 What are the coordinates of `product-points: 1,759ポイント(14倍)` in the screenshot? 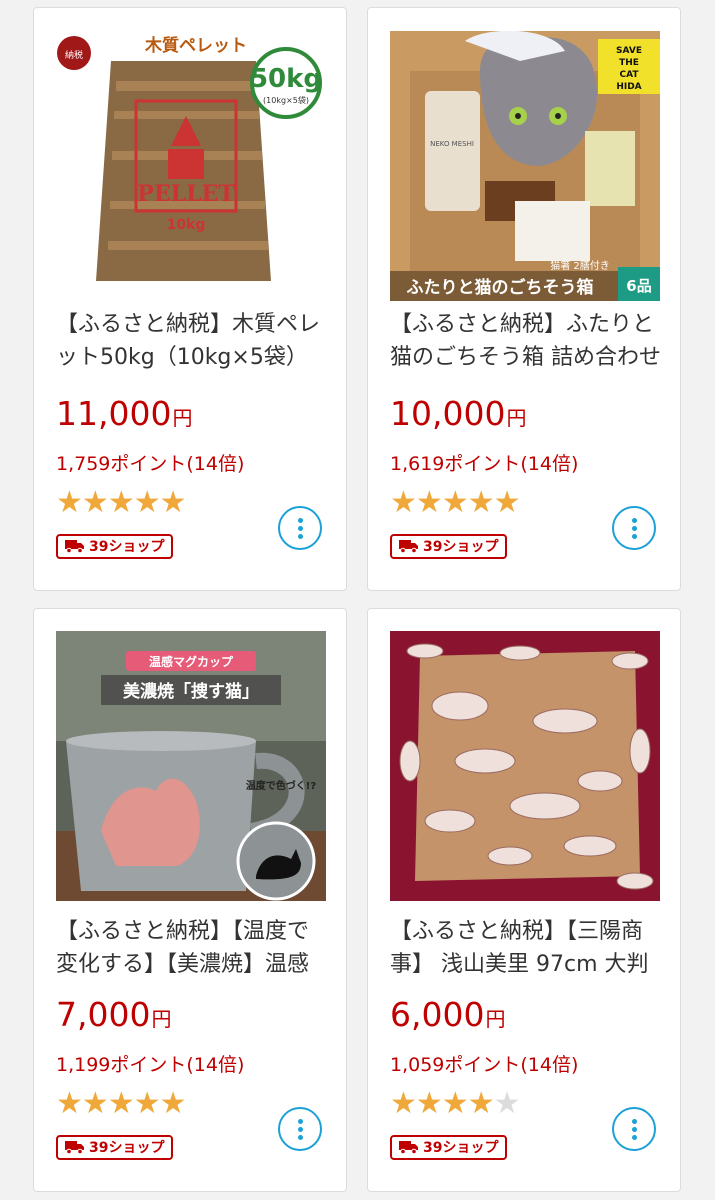 It's located at (150, 464).